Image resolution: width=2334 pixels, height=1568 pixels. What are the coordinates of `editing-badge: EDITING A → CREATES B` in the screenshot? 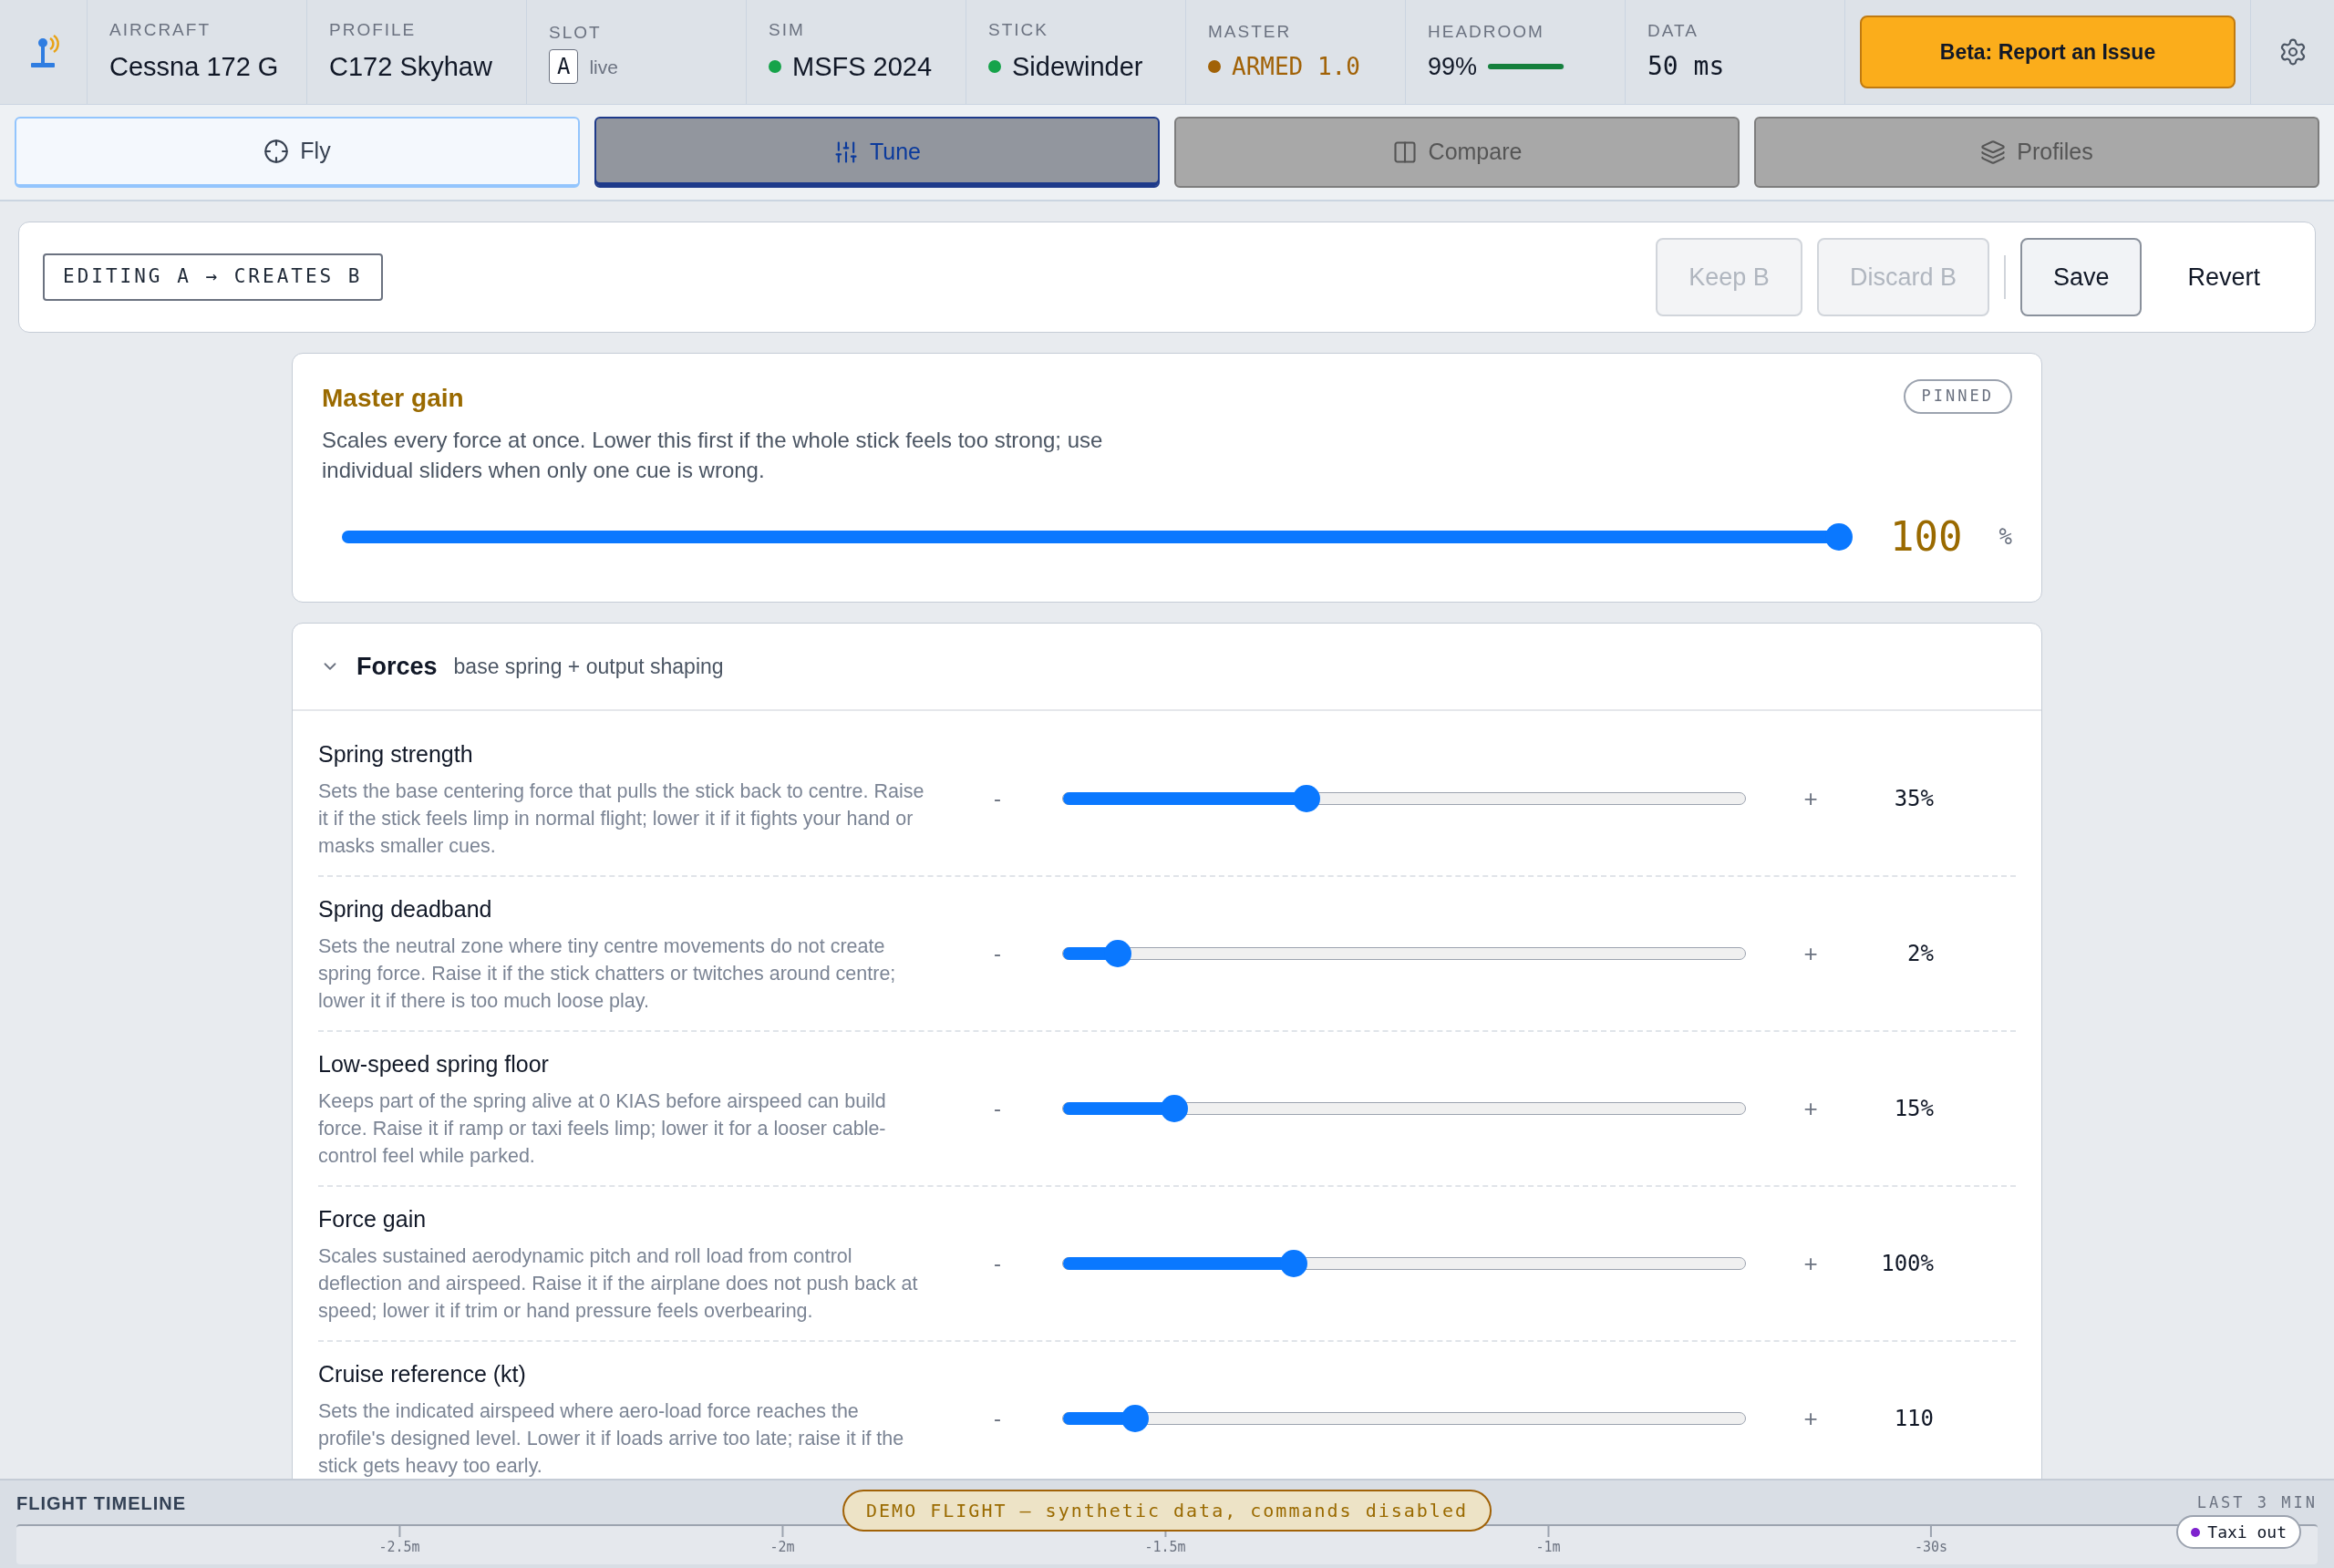 It's located at (213, 277).